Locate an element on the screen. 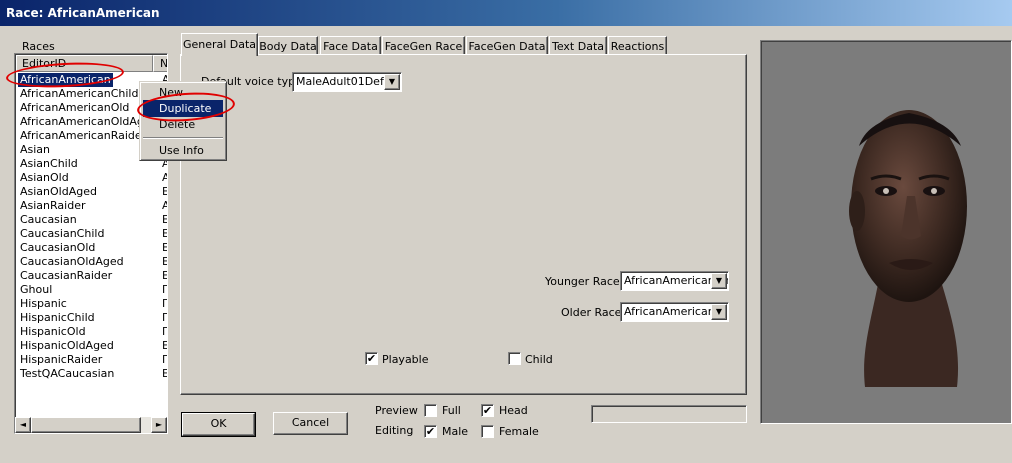 The image size is (1012, 463). race-editorid: HispanicChild is located at coordinates (57, 317).